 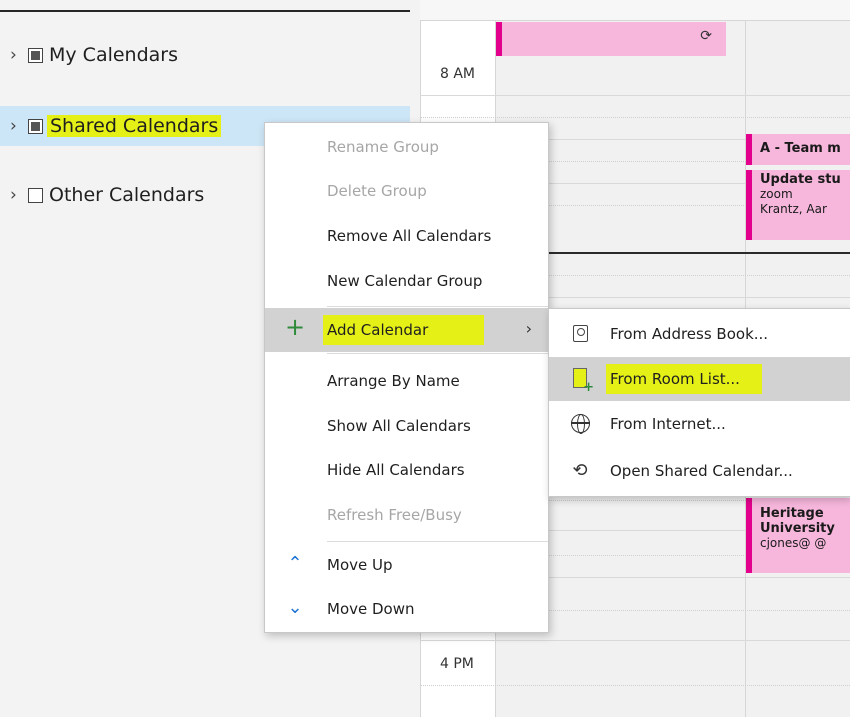 I want to click on time-label: 8 AM, so click(x=458, y=74).